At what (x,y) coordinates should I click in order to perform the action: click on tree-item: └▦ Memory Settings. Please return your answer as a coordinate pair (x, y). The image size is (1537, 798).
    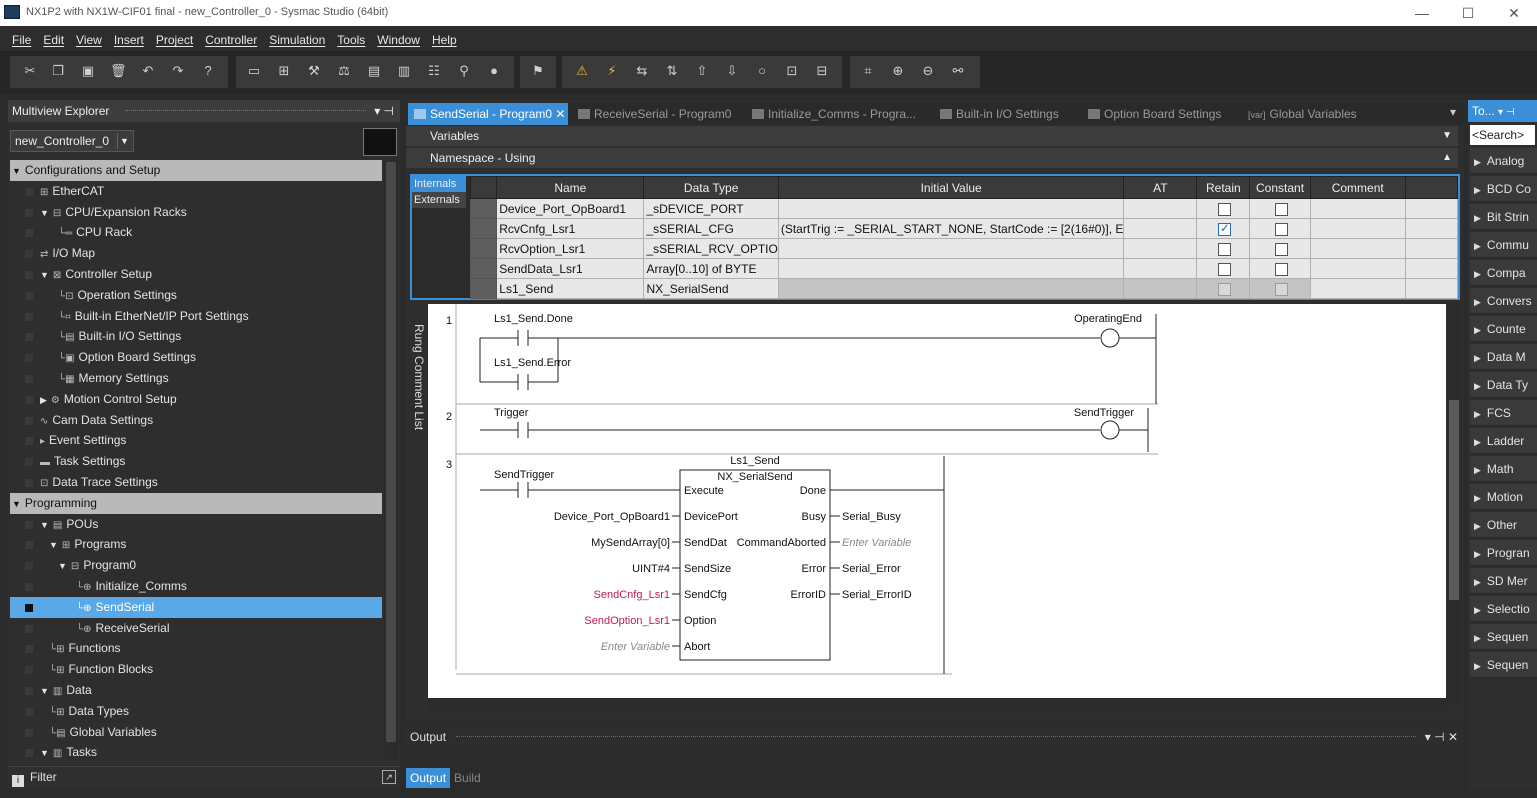
    Looking at the image, I should click on (196, 378).